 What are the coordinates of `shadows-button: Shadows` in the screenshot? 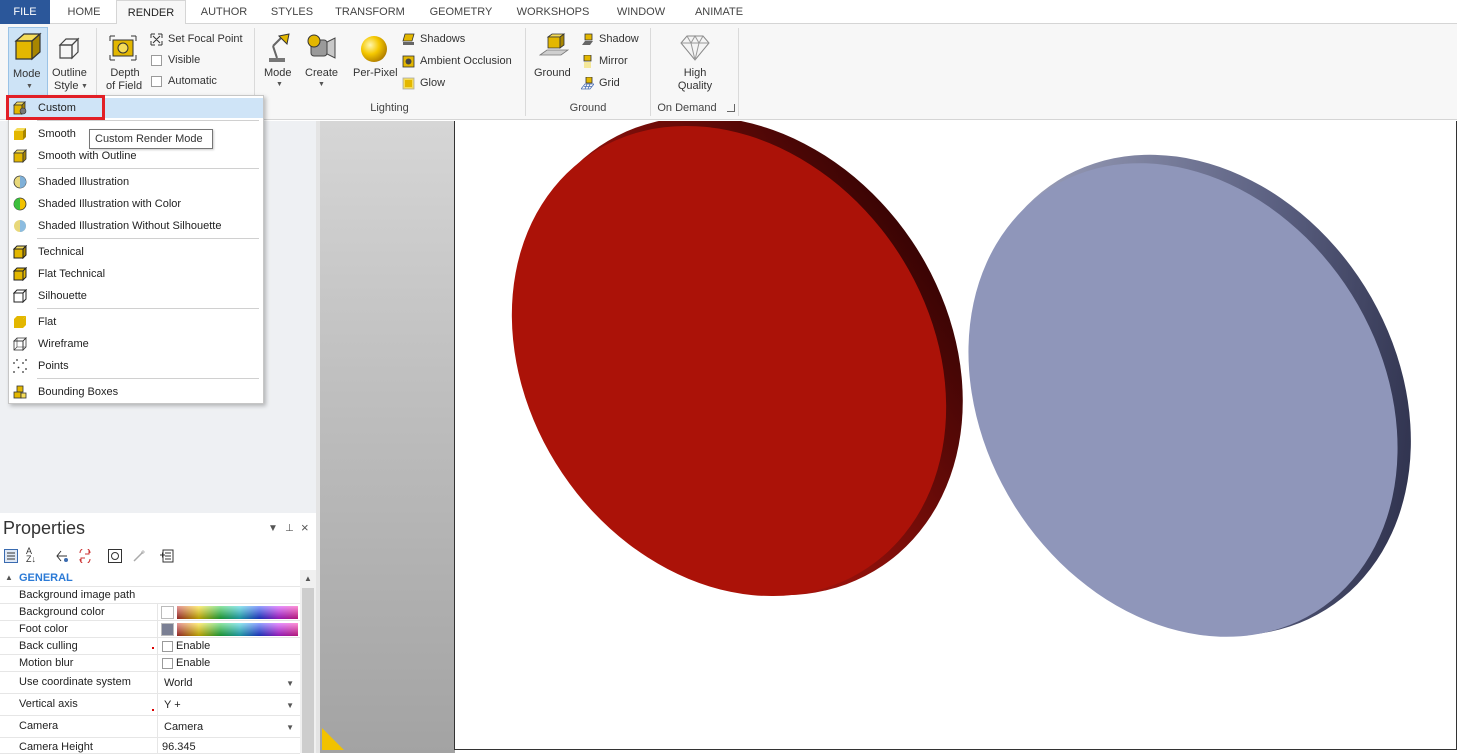 It's located at (442, 39).